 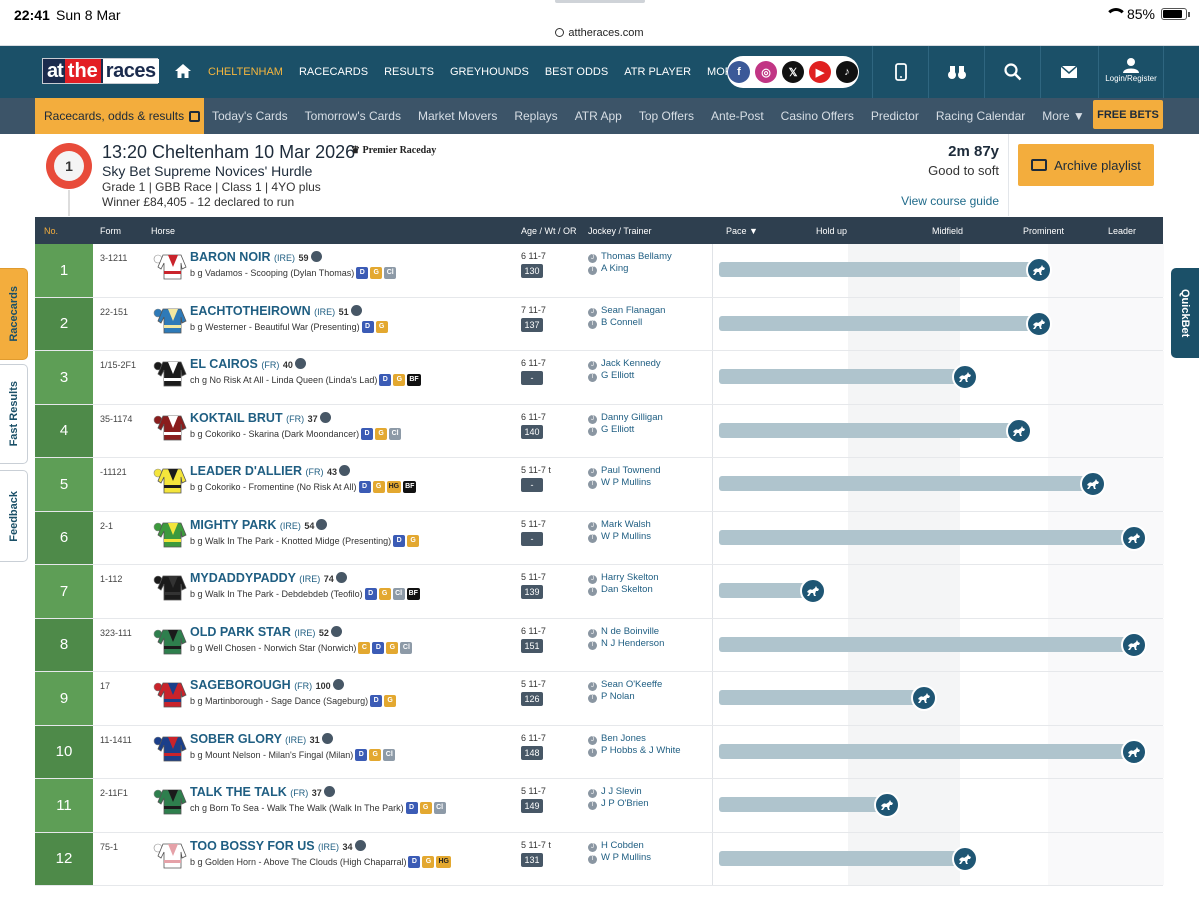 What do you see at coordinates (630, 257) in the screenshot?
I see `jockey-link: J Thomas Bellamy` at bounding box center [630, 257].